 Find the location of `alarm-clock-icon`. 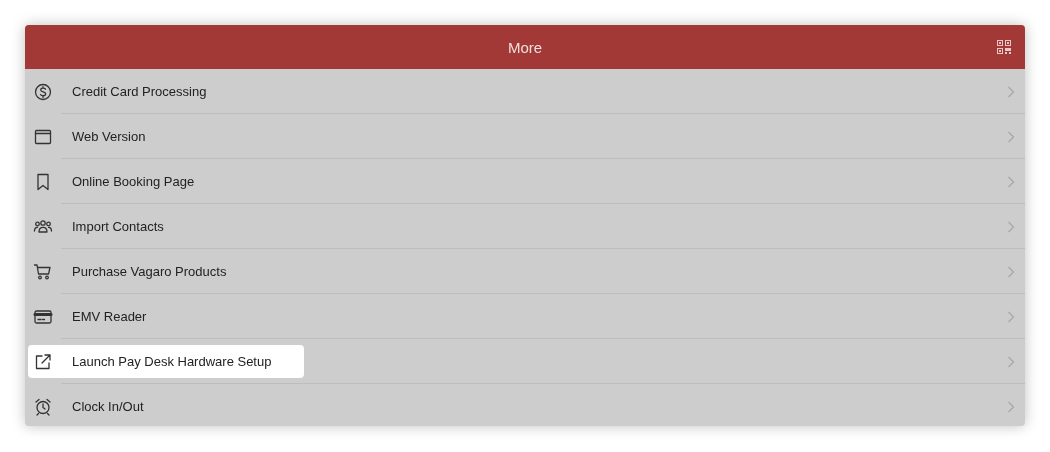

alarm-clock-icon is located at coordinates (43, 406).